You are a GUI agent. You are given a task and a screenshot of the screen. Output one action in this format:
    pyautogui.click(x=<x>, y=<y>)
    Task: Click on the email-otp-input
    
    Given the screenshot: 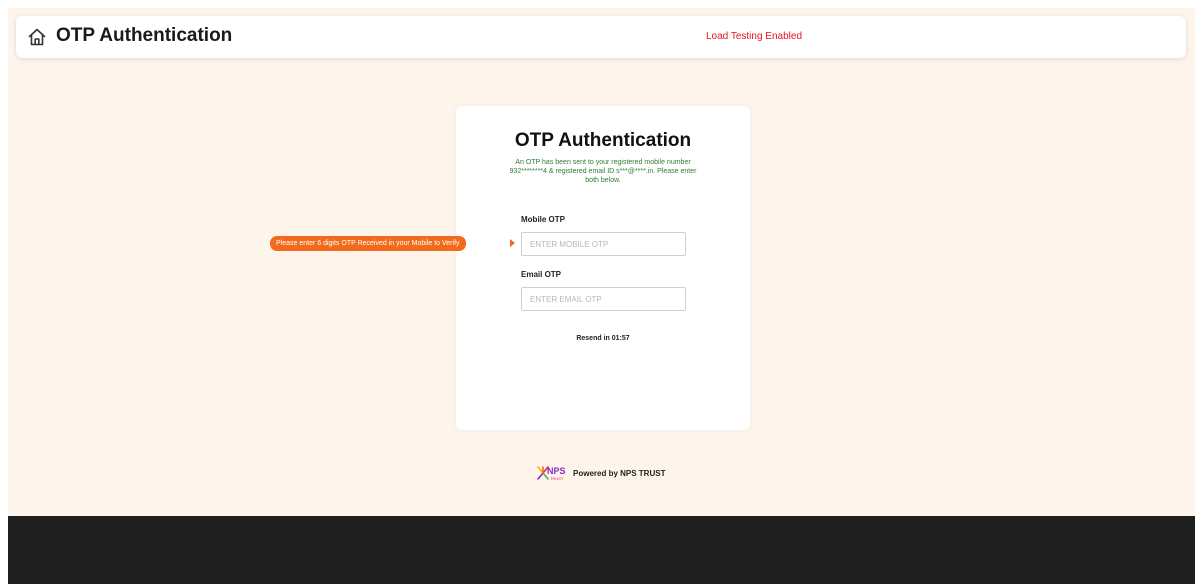 What is the action you would take?
    pyautogui.click(x=603, y=299)
    